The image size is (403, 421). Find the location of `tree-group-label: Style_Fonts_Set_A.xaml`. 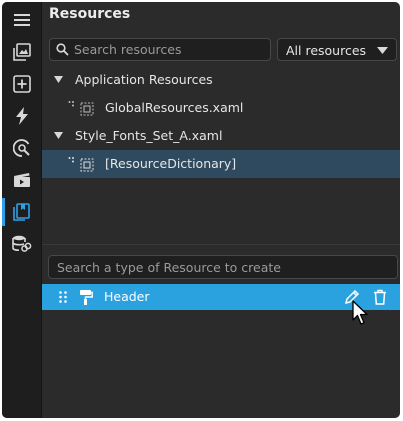

tree-group-label: Style_Fonts_Set_A.xaml is located at coordinates (149, 135).